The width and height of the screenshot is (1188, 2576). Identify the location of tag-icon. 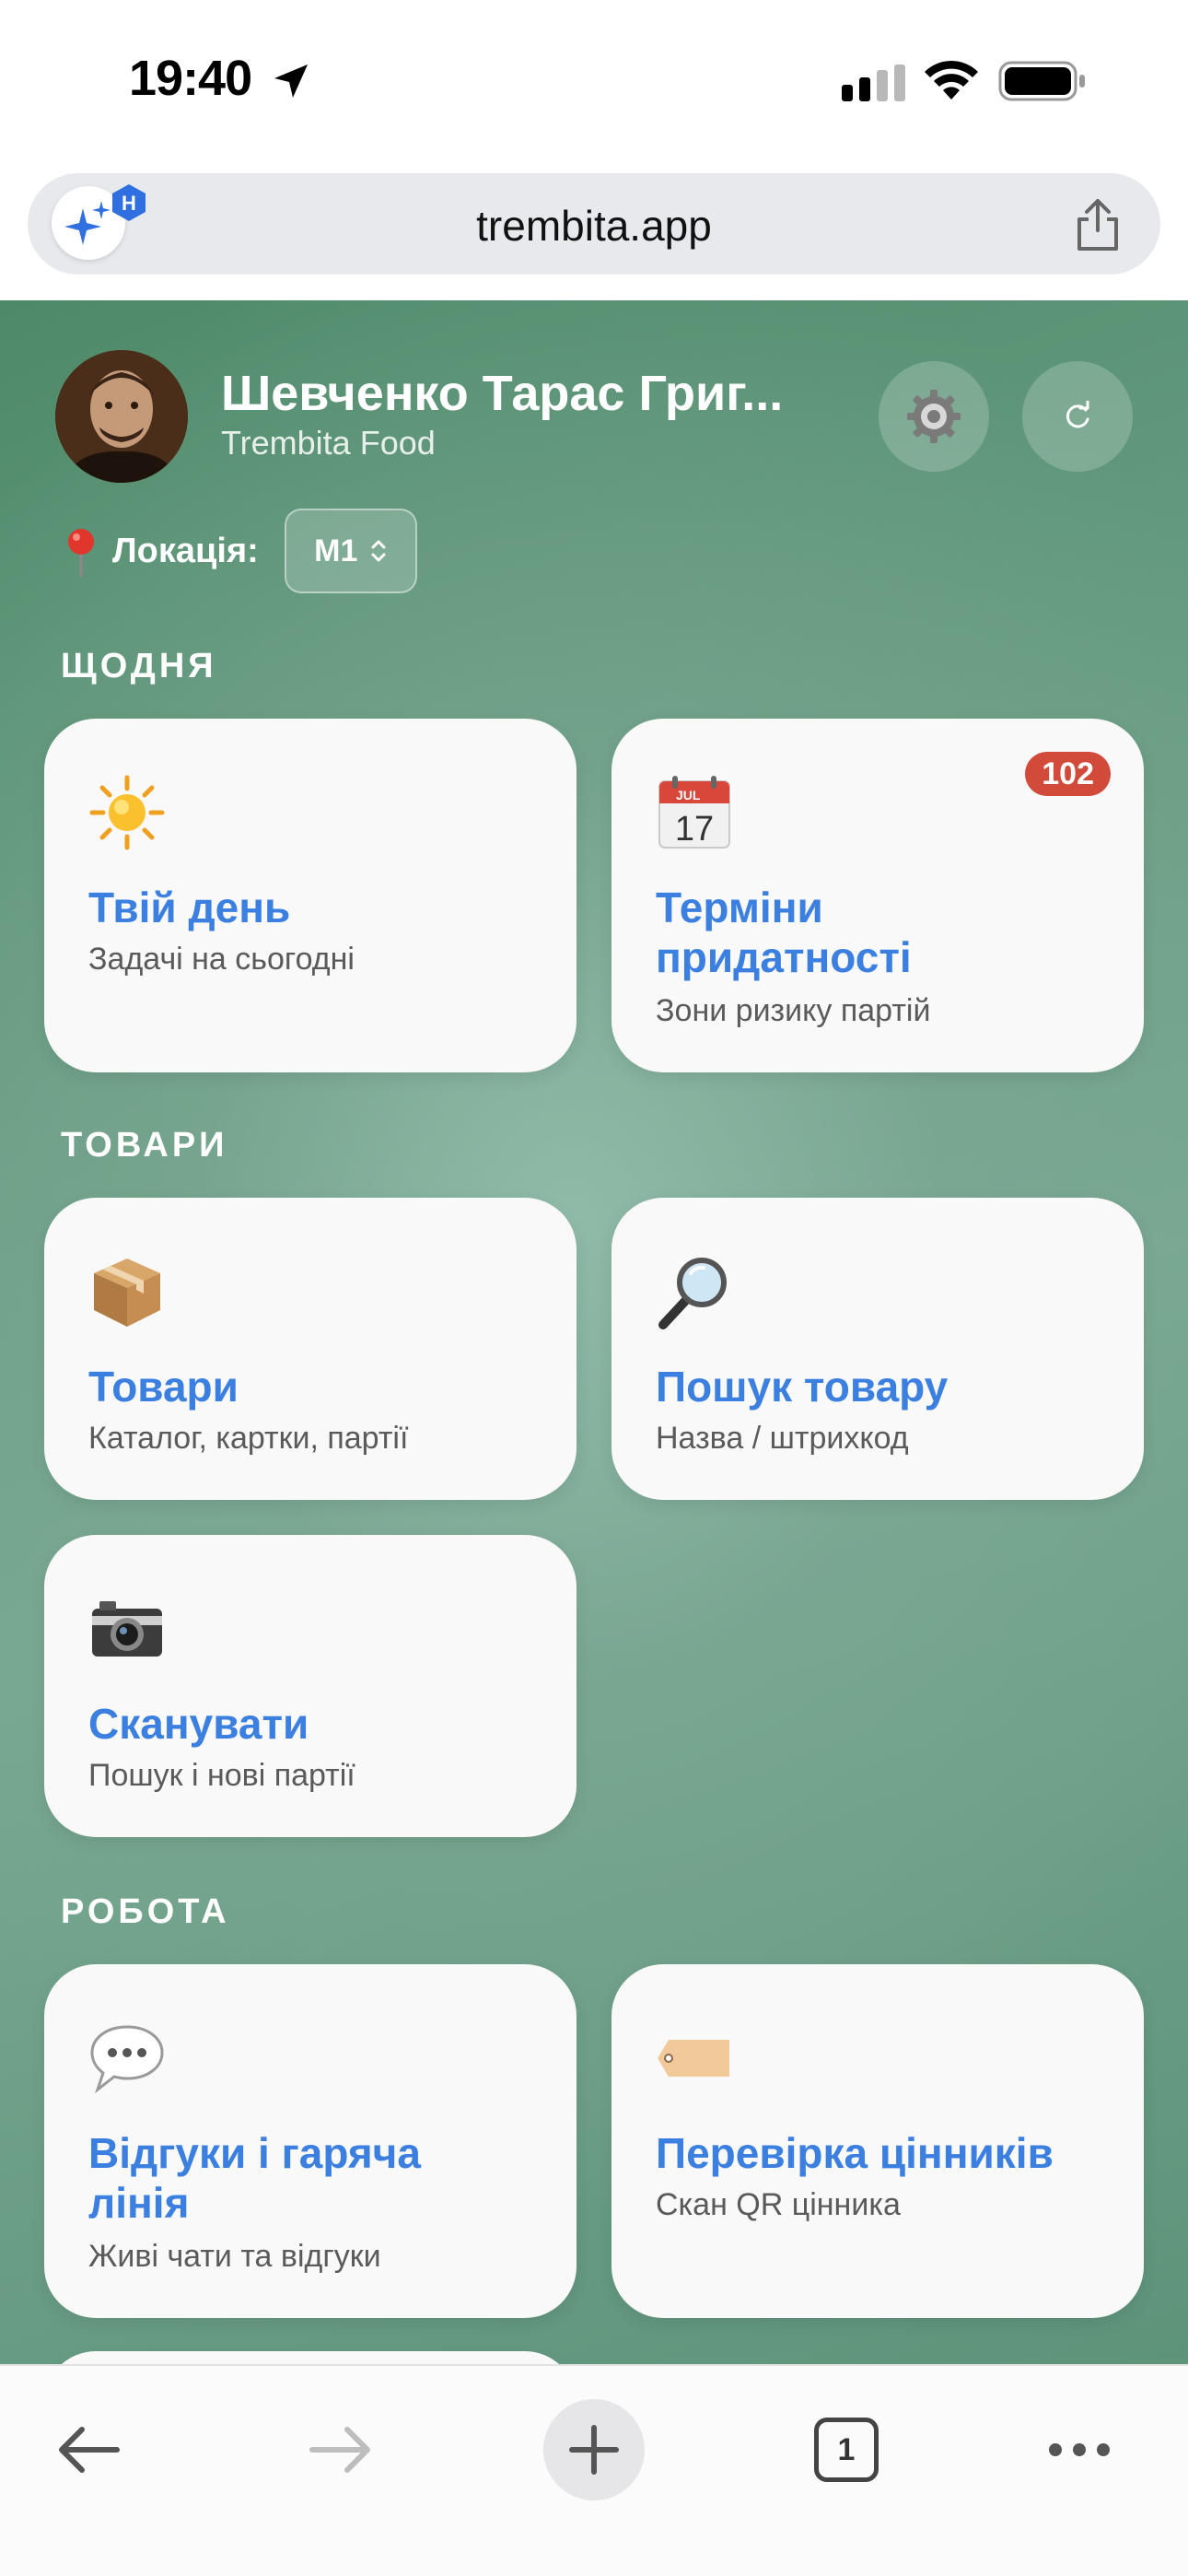
(693, 2058).